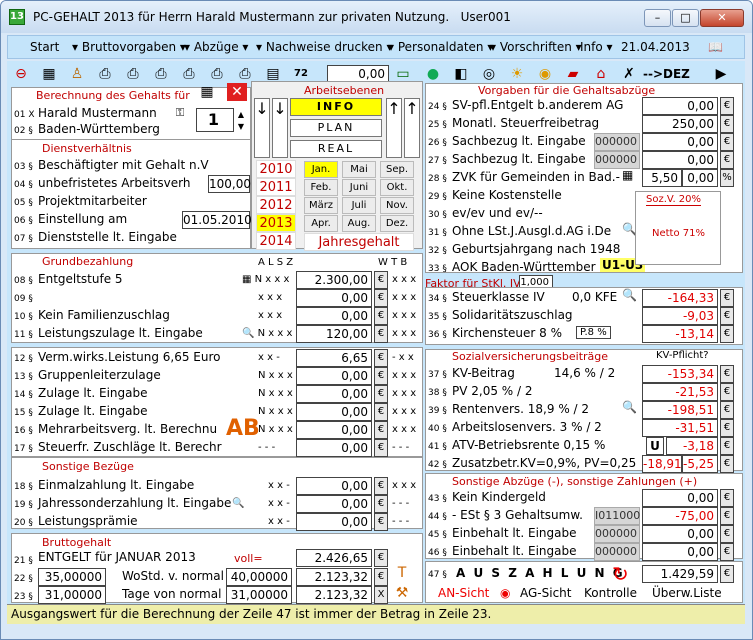 This screenshot has width=753, height=640. What do you see at coordinates (105, 74) in the screenshot?
I see `print-icon: ⎙` at bounding box center [105, 74].